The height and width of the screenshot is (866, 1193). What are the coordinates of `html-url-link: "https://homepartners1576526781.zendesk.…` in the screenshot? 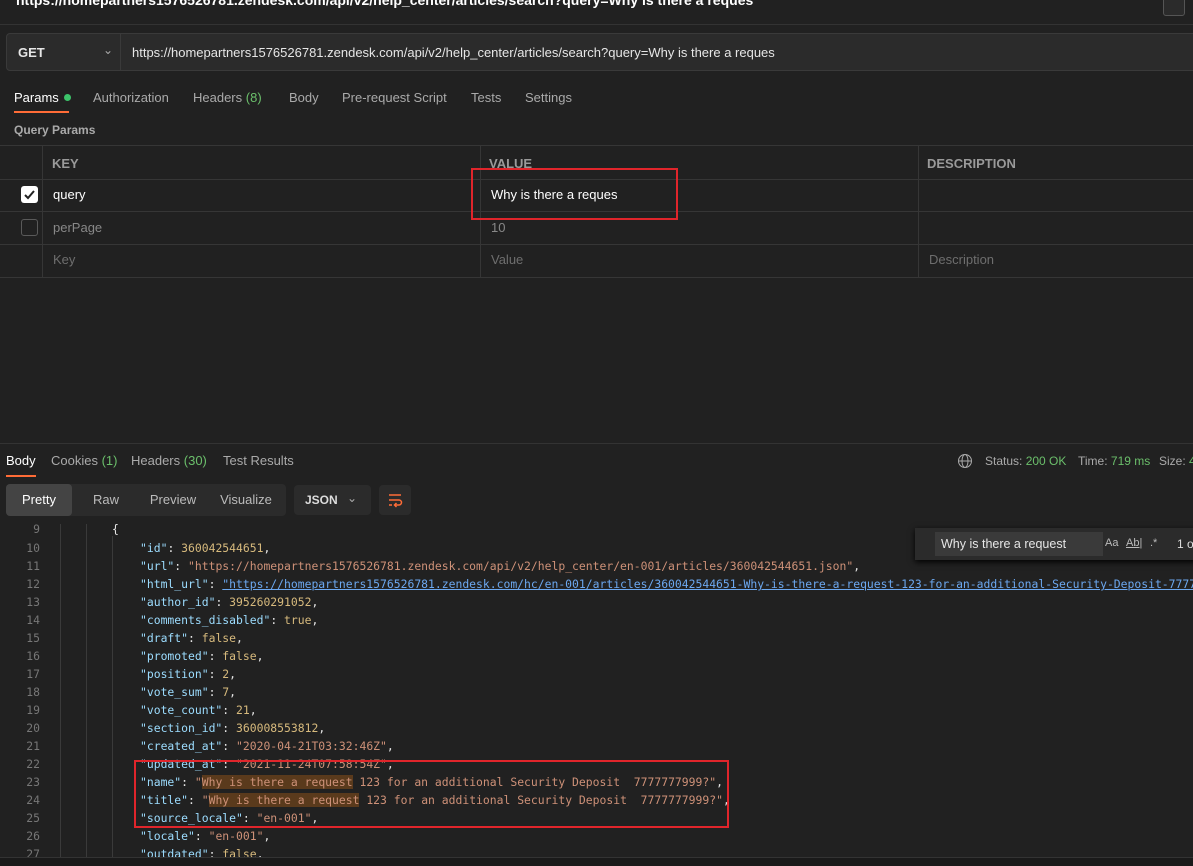 It's located at (707, 584).